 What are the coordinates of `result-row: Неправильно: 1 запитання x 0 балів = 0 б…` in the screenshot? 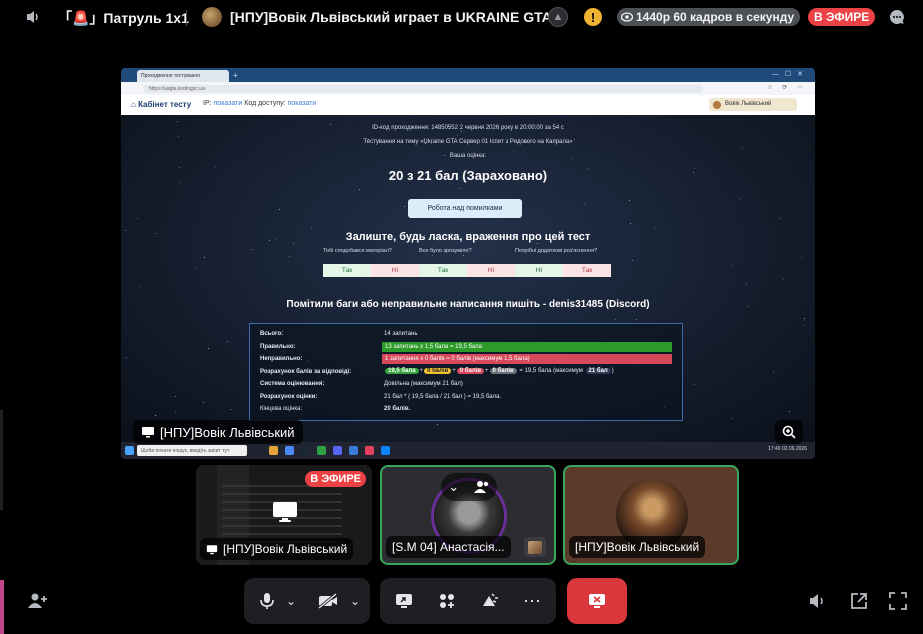 It's located at (466, 359).